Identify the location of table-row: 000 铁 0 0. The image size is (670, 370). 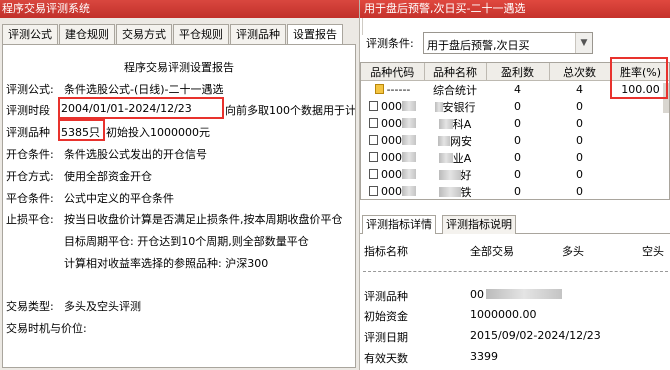
(515, 191).